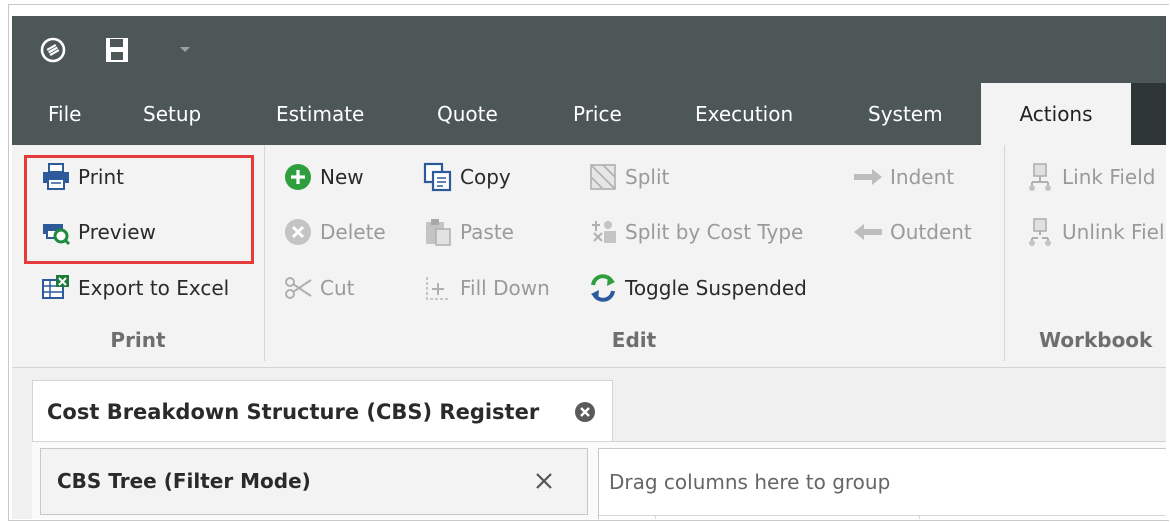 This screenshot has height=523, width=1170. What do you see at coordinates (1056, 114) in the screenshot?
I see `menu-actions: Actions` at bounding box center [1056, 114].